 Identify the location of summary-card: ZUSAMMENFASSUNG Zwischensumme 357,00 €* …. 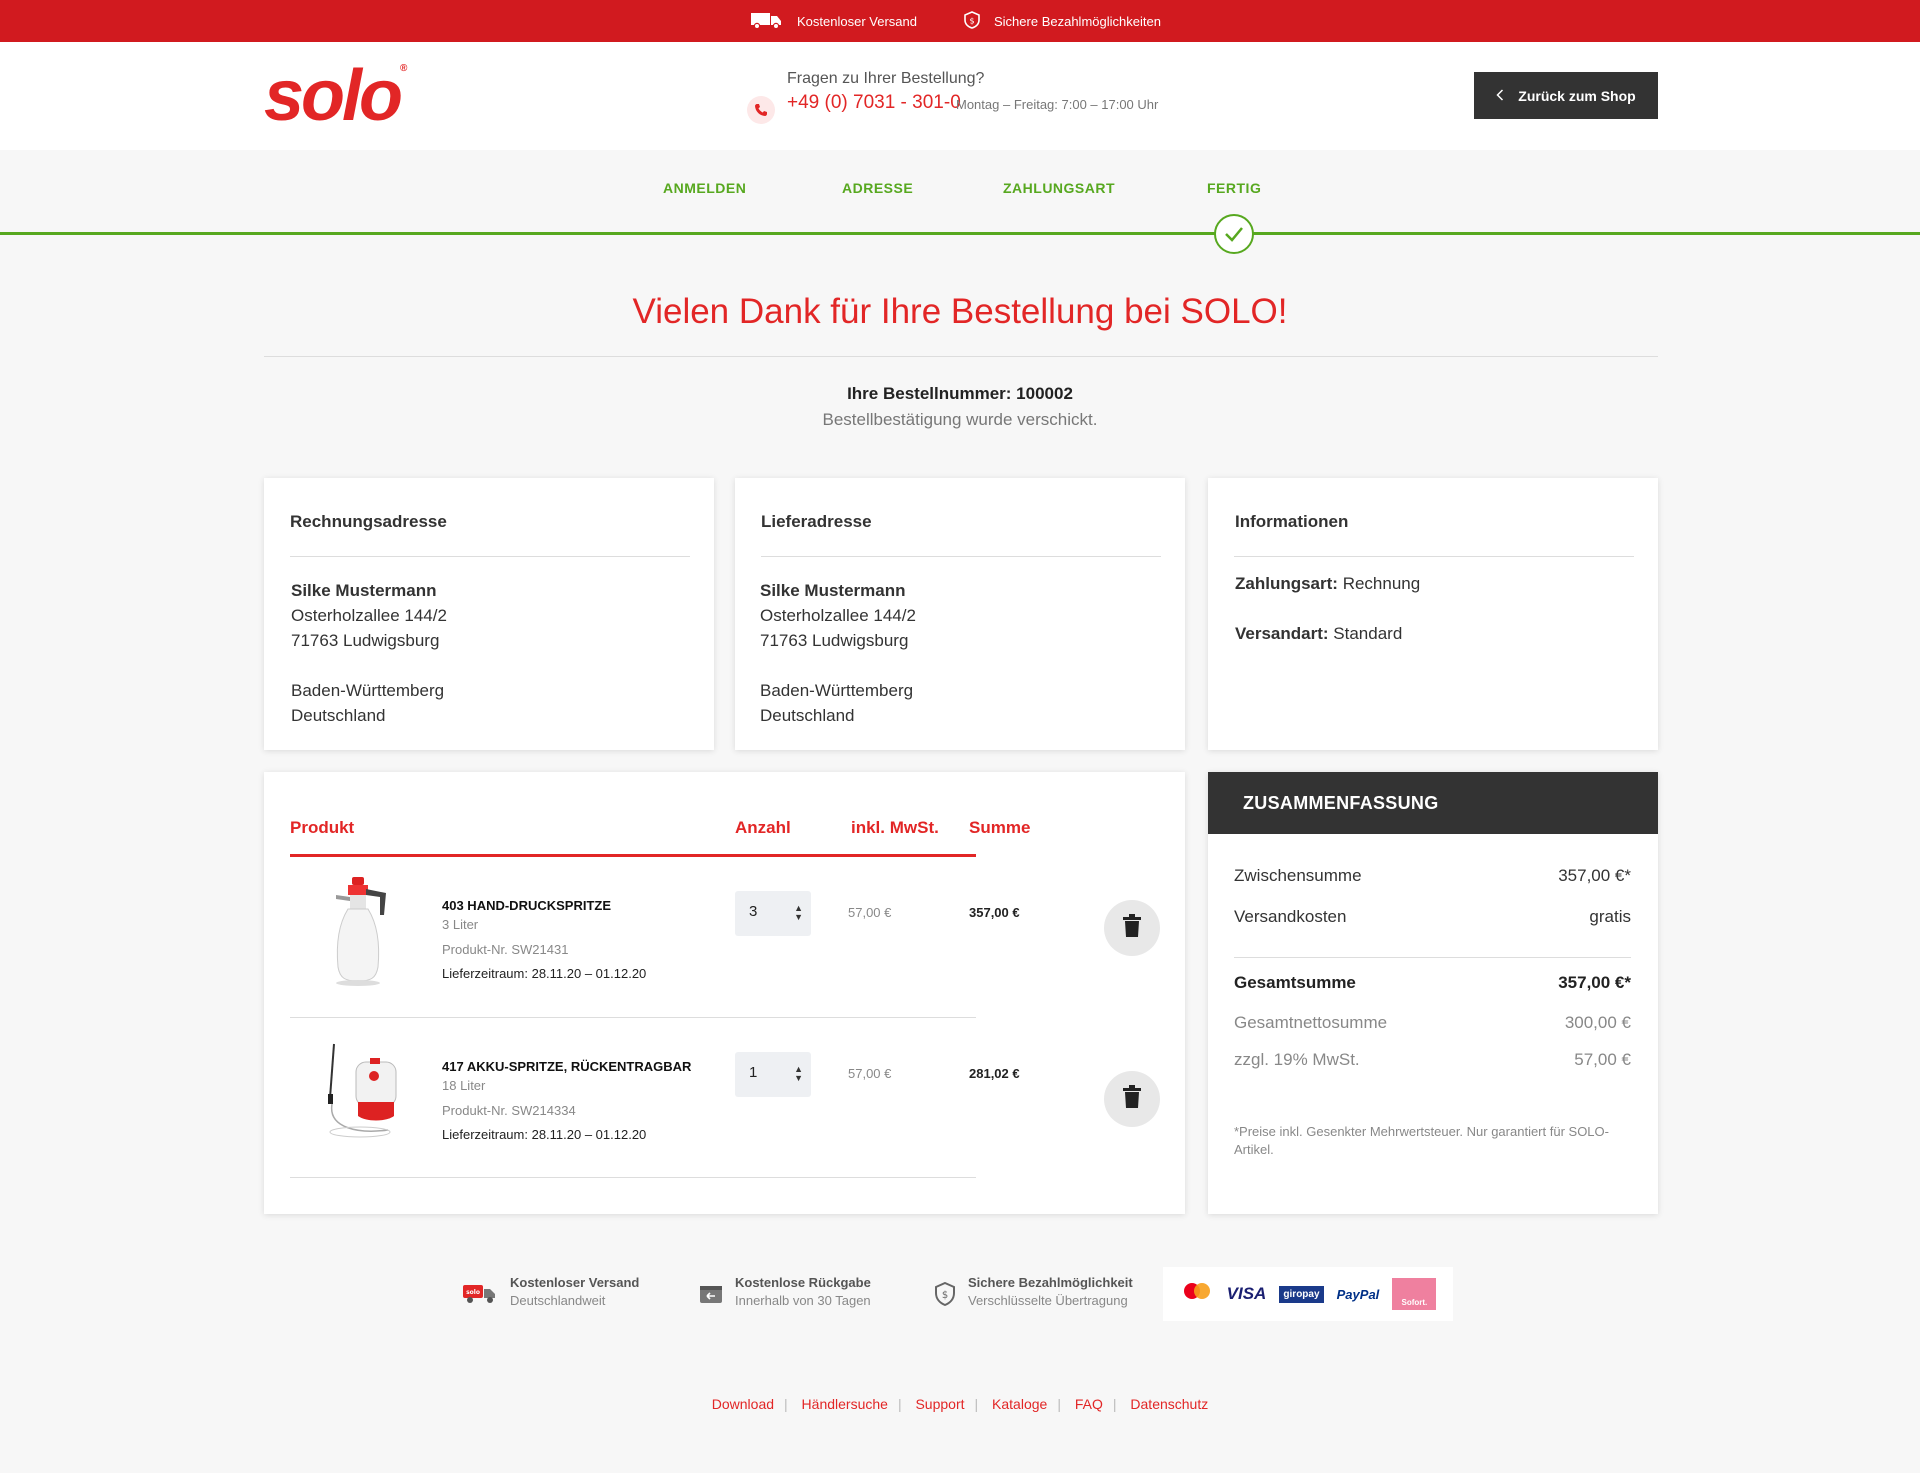
(1433, 993).